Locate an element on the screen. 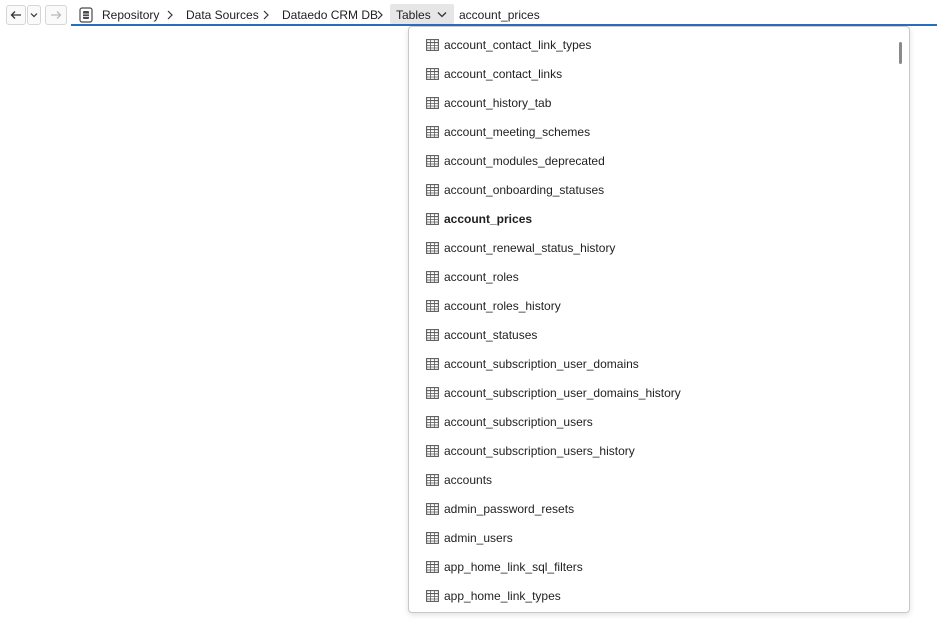 This screenshot has width=937, height=636. arrow-right-icon is located at coordinates (56, 15).